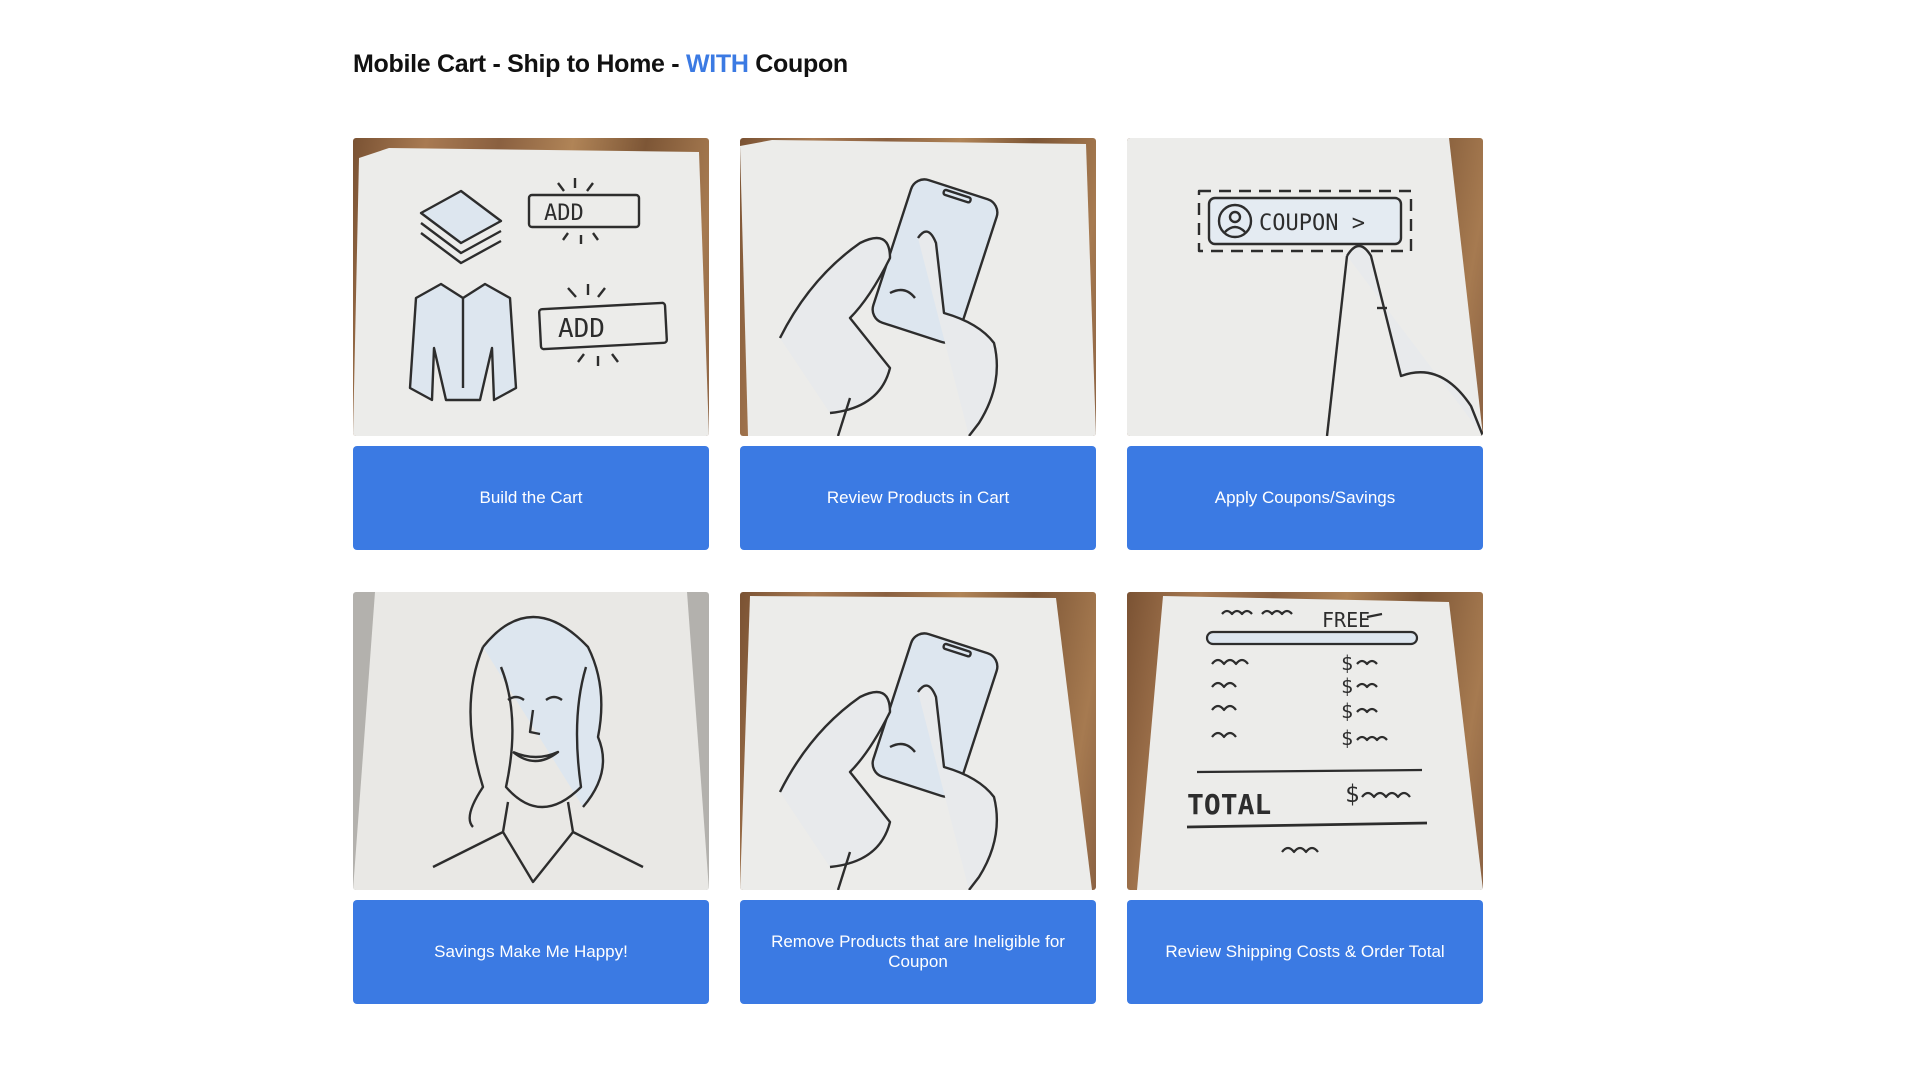 The image size is (1920, 1080). Describe the element at coordinates (1305, 741) in the screenshot. I see `receipt-total-sketch-icon: FREE $ $ $ $ TOTAL $` at that location.